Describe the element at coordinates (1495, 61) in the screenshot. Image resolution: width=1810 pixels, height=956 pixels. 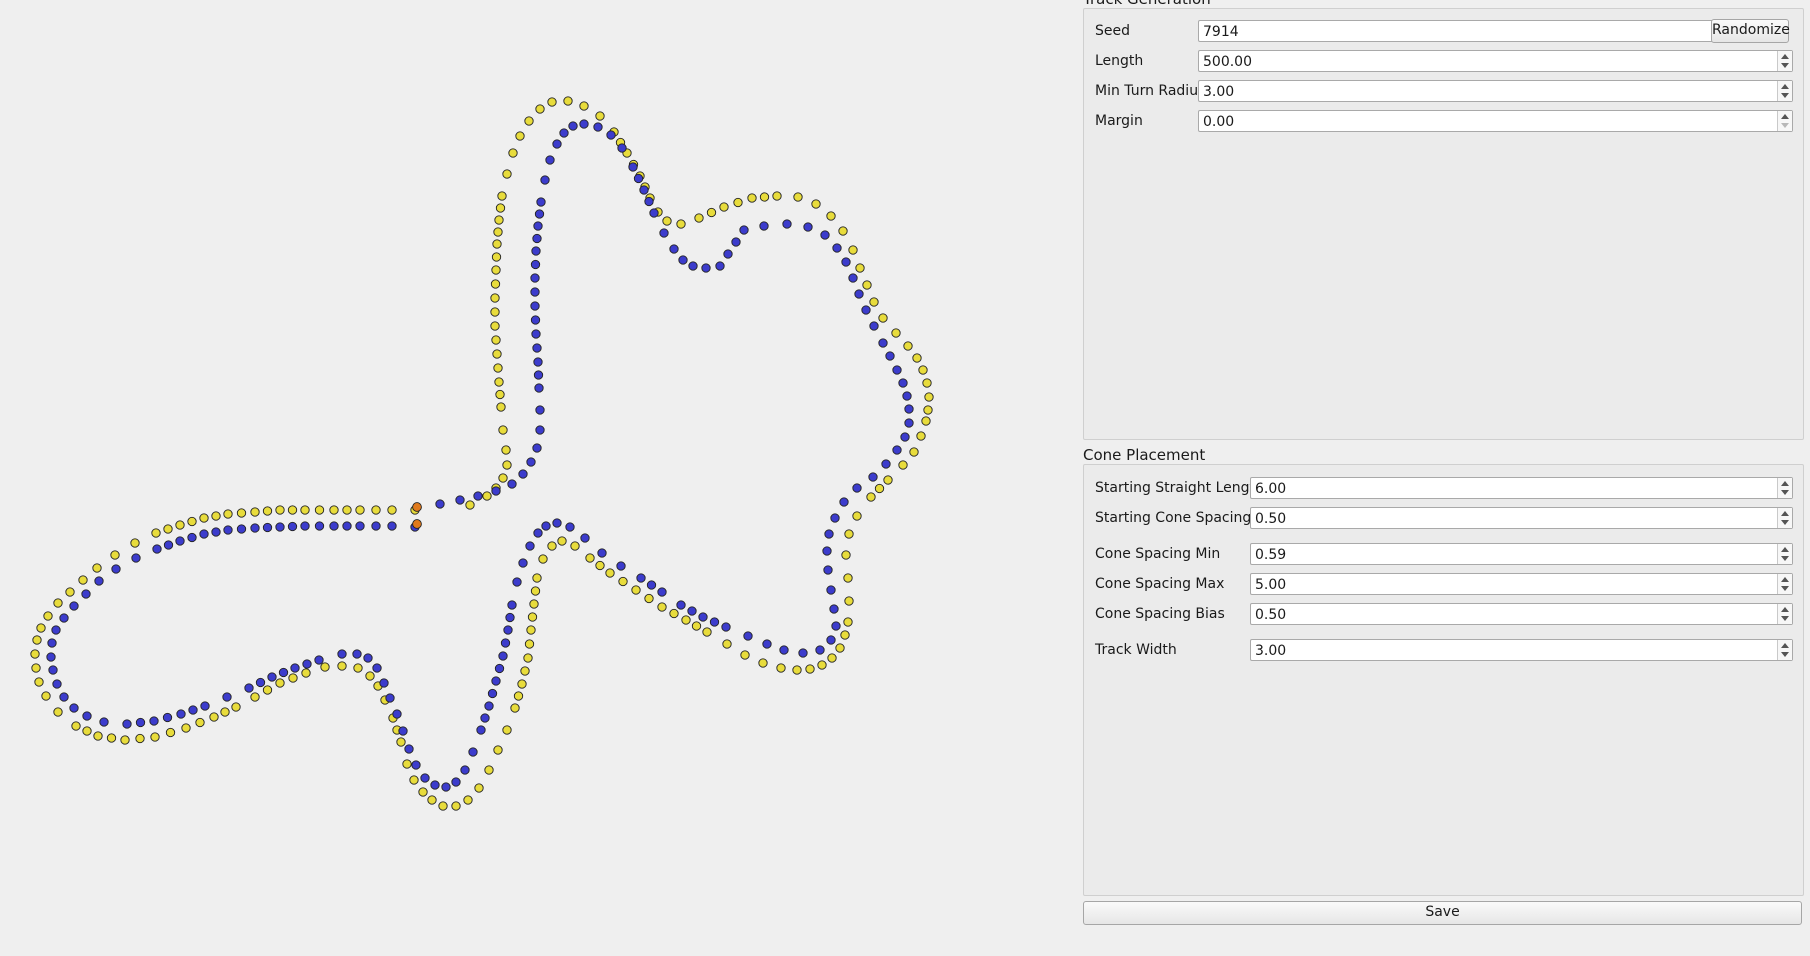
I see `length-spinbox: 500.00` at that location.